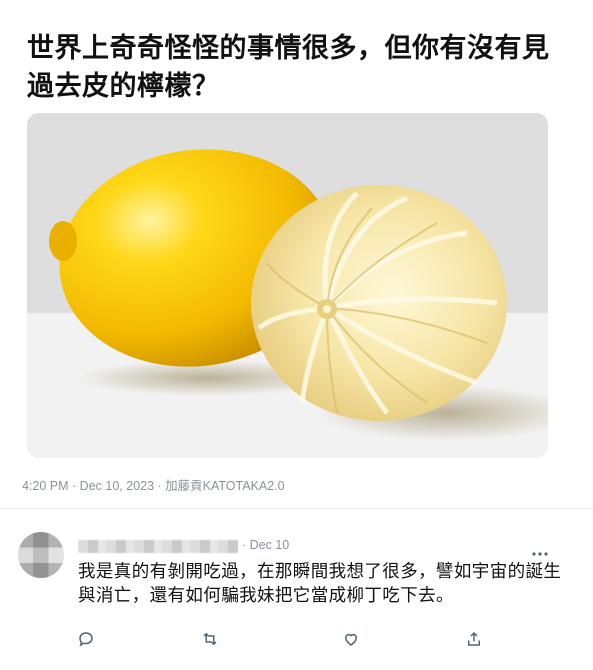 This screenshot has height=670, width=593. Describe the element at coordinates (313, 547) in the screenshot. I see `reply-header: · Dec 10` at that location.